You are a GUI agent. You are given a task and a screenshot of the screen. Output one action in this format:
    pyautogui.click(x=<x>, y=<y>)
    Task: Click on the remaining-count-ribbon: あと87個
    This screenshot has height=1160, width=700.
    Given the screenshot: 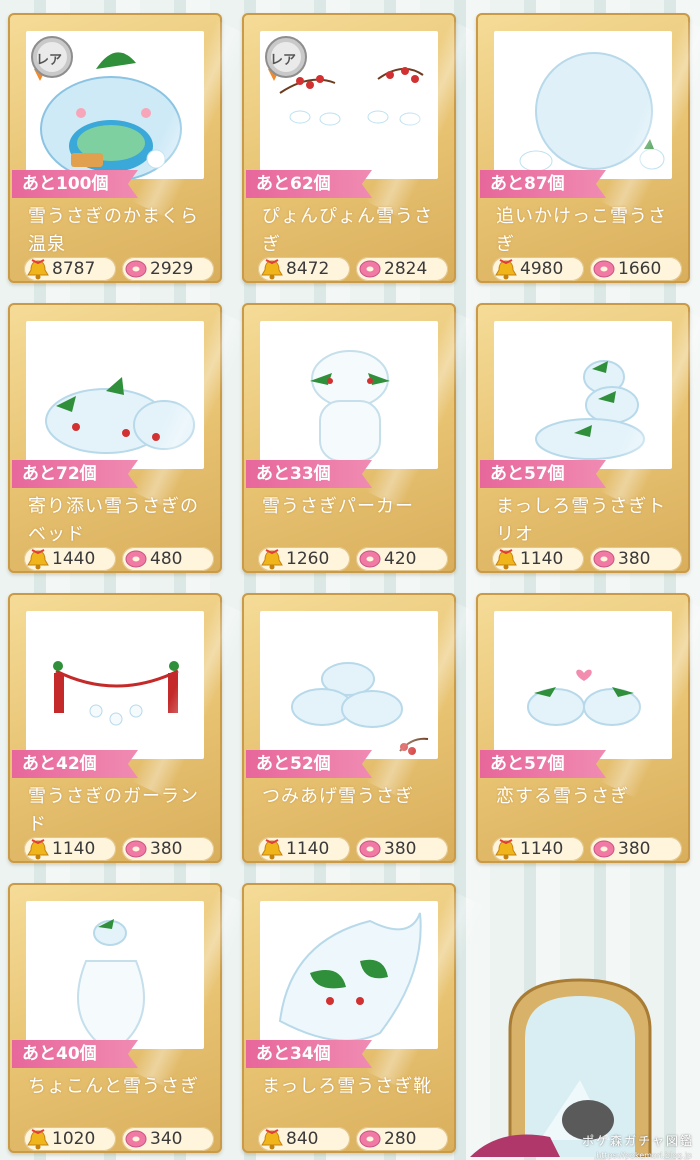 What is the action you would take?
    pyautogui.click(x=543, y=184)
    